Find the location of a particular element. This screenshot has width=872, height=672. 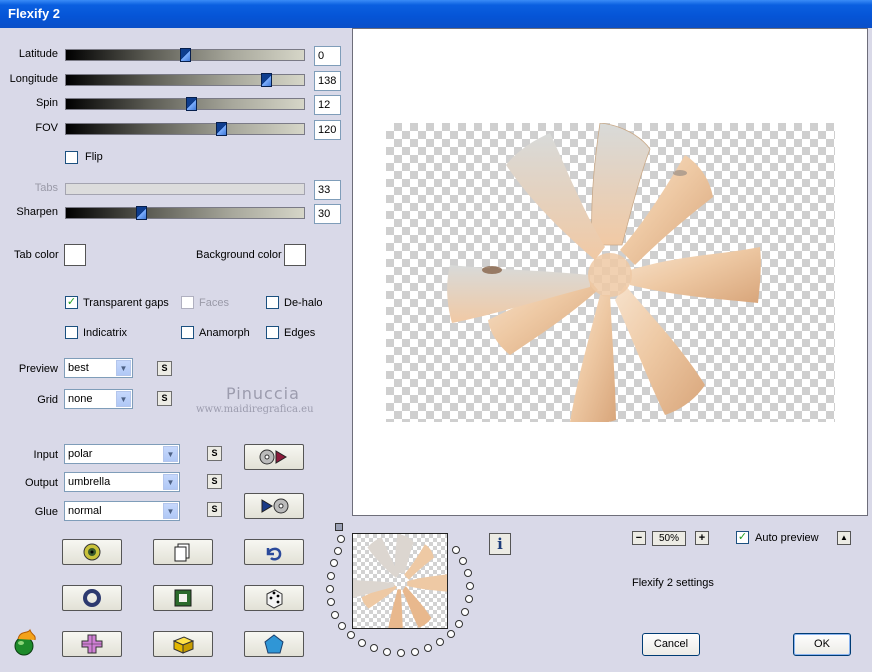

zoom-out-button: − is located at coordinates (639, 538).